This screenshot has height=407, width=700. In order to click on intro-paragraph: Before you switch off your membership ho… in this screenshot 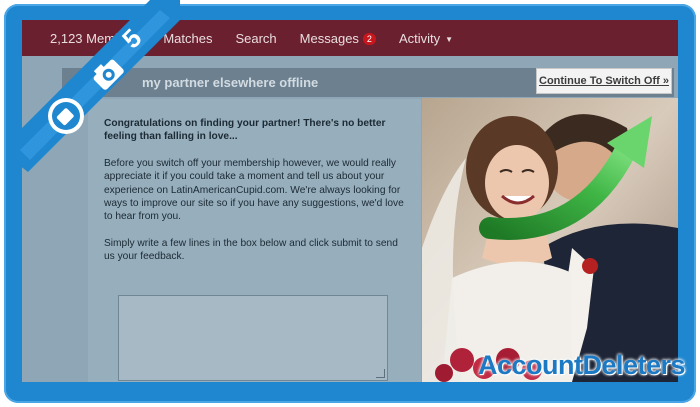, I will do `click(254, 190)`.